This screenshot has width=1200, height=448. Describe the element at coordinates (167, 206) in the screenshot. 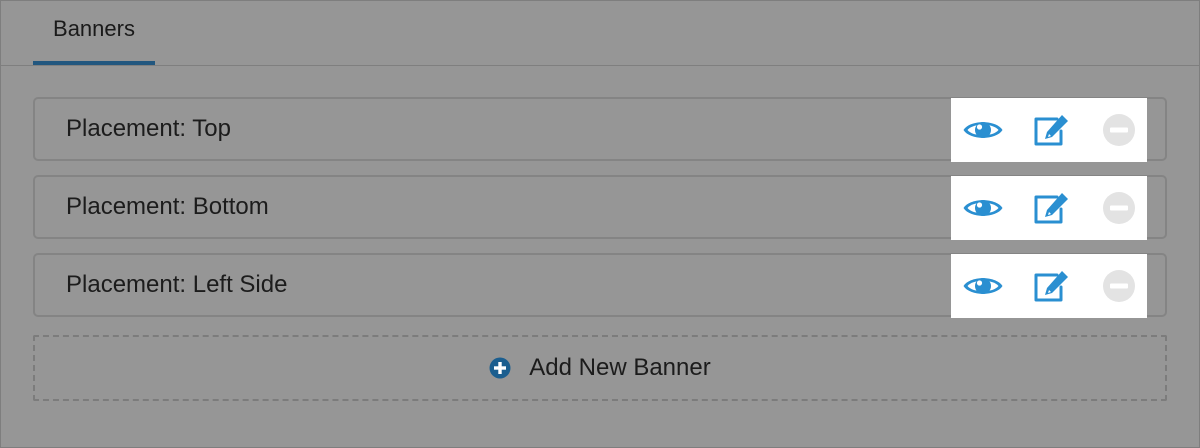

I see `banner-row-label: Placement: Bottom` at that location.